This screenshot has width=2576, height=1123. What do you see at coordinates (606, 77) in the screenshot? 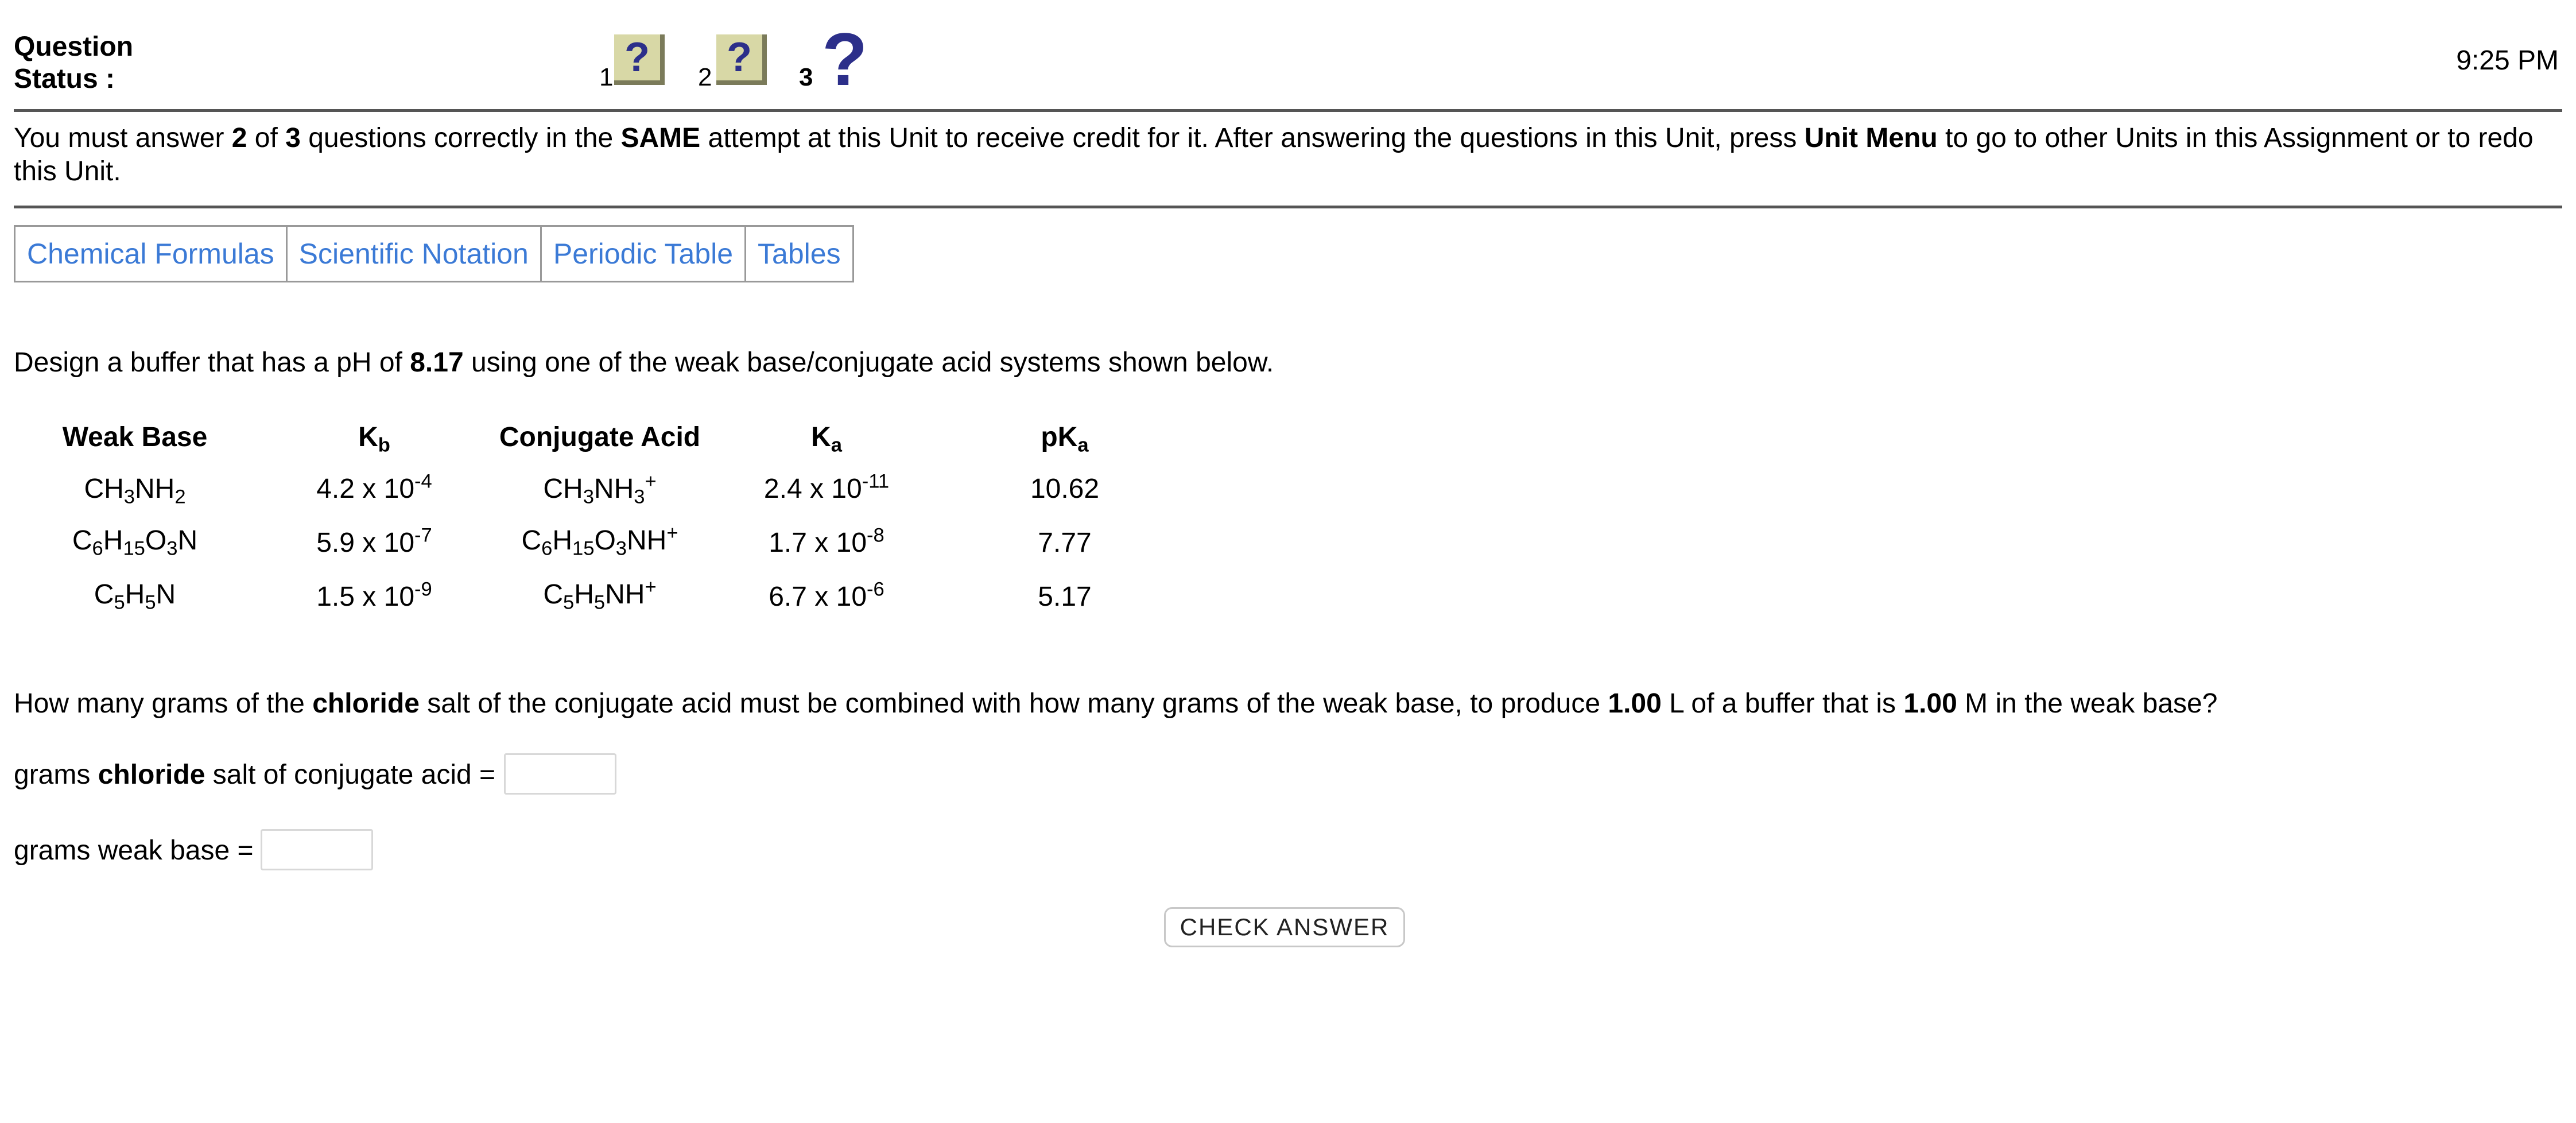
I see `question-1-number: 1` at bounding box center [606, 77].